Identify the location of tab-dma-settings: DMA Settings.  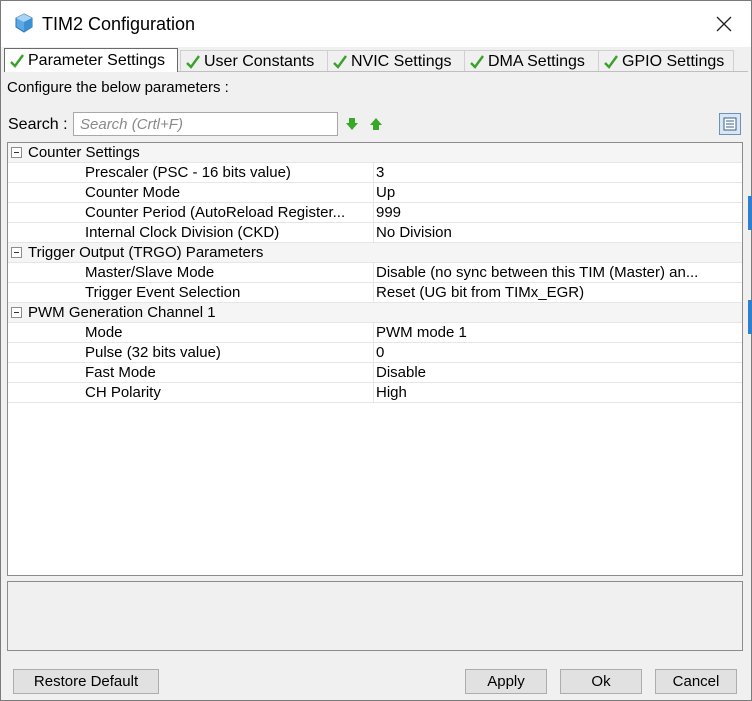
(531, 61).